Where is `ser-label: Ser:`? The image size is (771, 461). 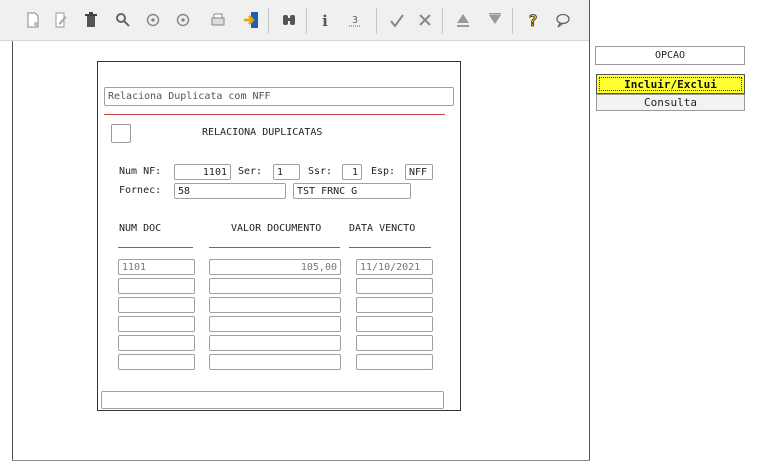 ser-label: Ser: is located at coordinates (250, 171).